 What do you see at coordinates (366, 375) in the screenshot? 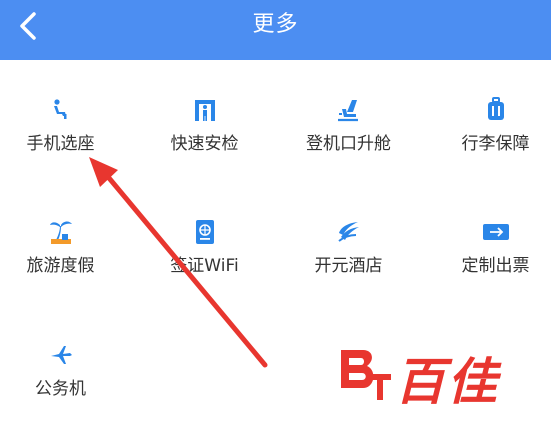
I see `watermark-mark-icon` at bounding box center [366, 375].